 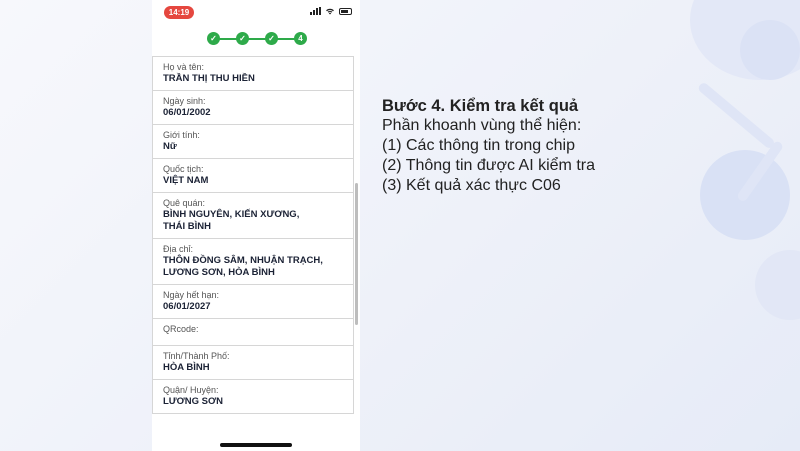 I want to click on progress-stepper: ✓ ✓ ✓ 4, so click(x=256, y=37).